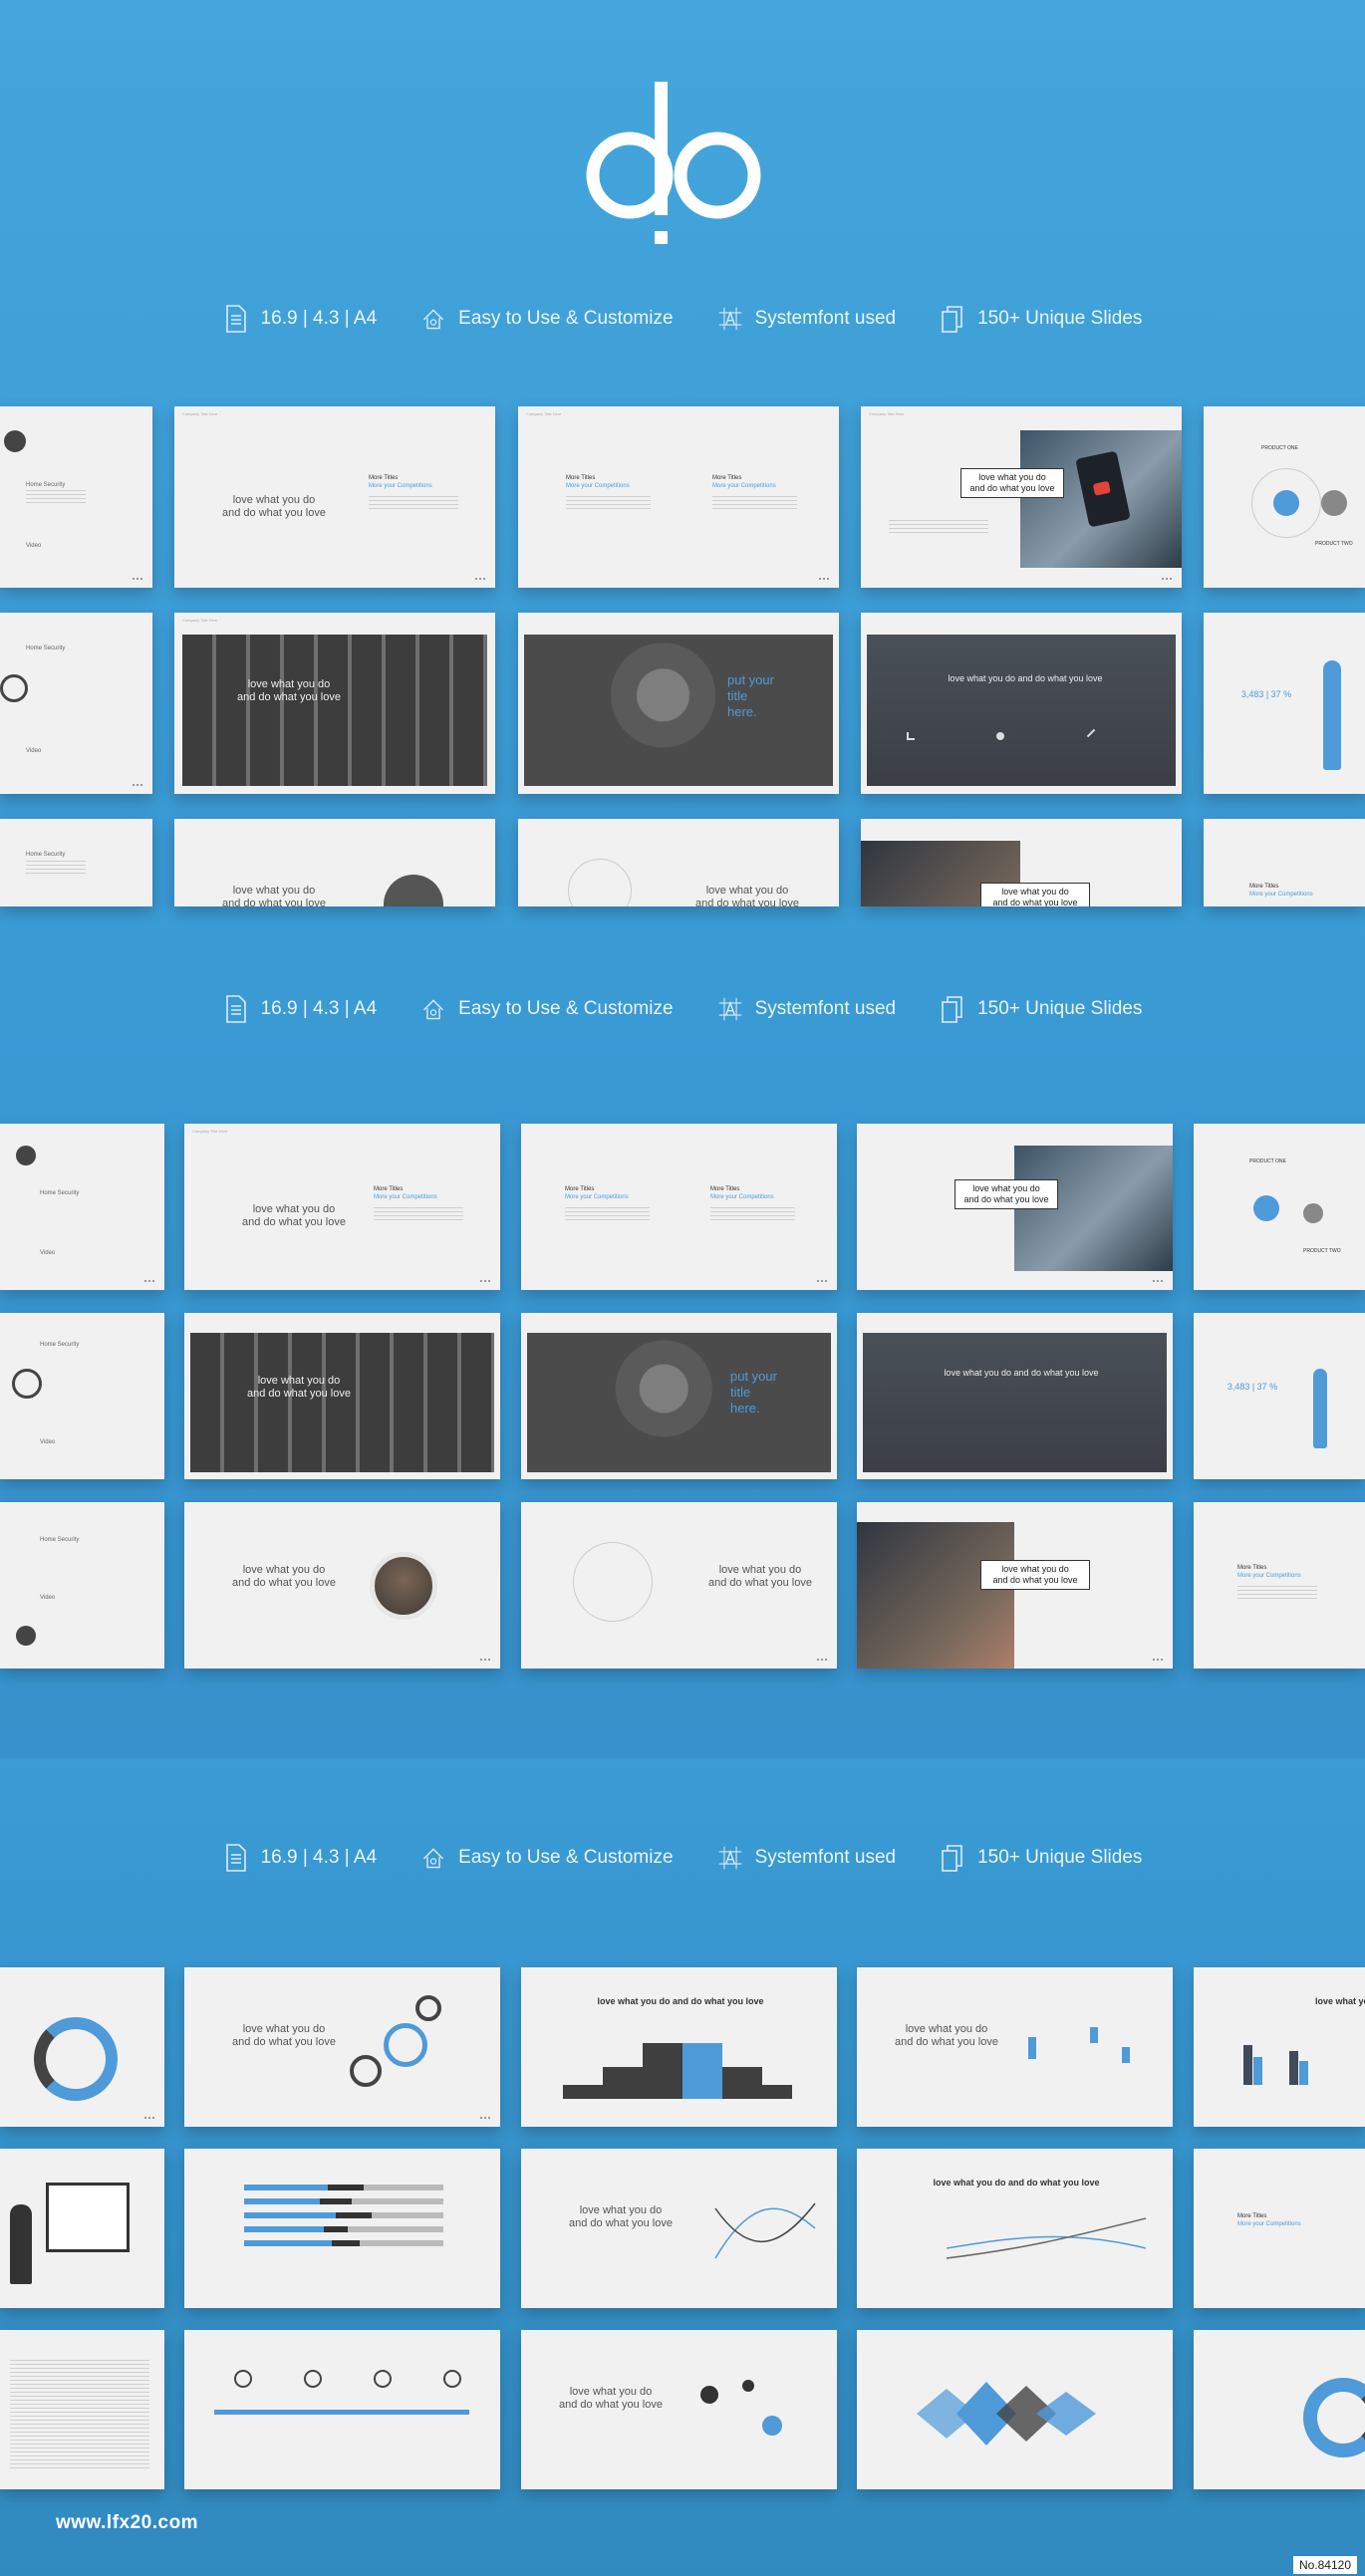 Image resolution: width=1365 pixels, height=2576 pixels. Describe the element at coordinates (1046, 2238) in the screenshot. I see `line-chart` at that location.